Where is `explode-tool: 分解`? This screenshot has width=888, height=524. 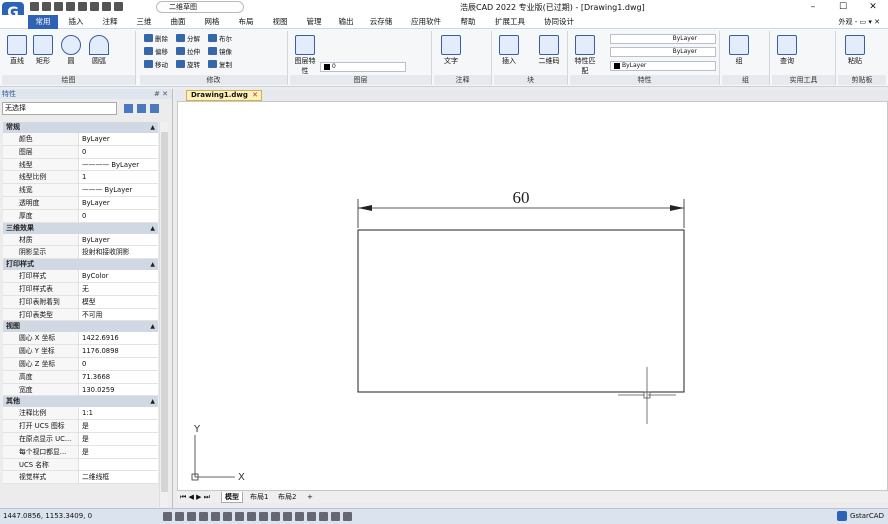 explode-tool: 分解 is located at coordinates (188, 38).